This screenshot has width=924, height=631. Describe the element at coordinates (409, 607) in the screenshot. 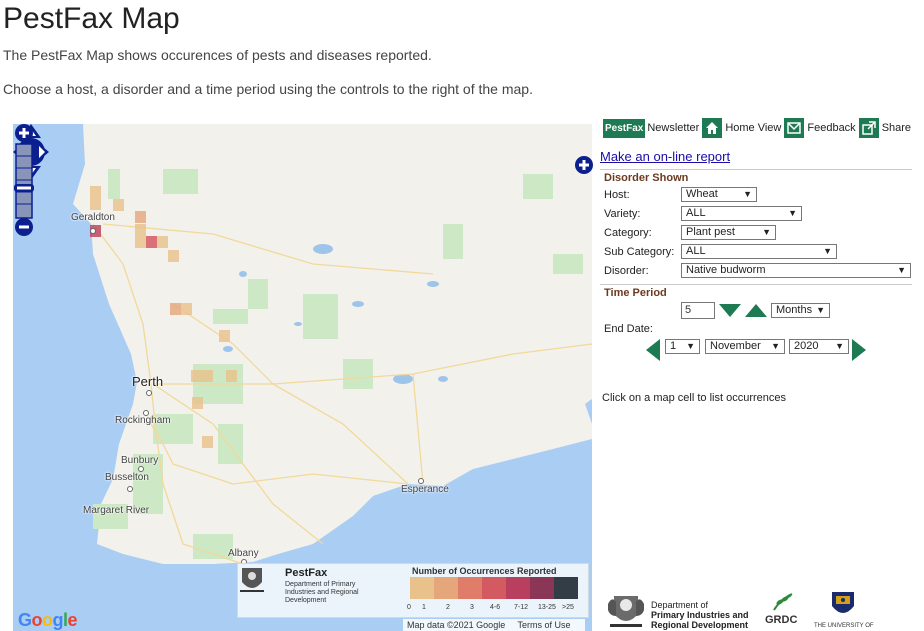

I see `legend-label: 0` at that location.